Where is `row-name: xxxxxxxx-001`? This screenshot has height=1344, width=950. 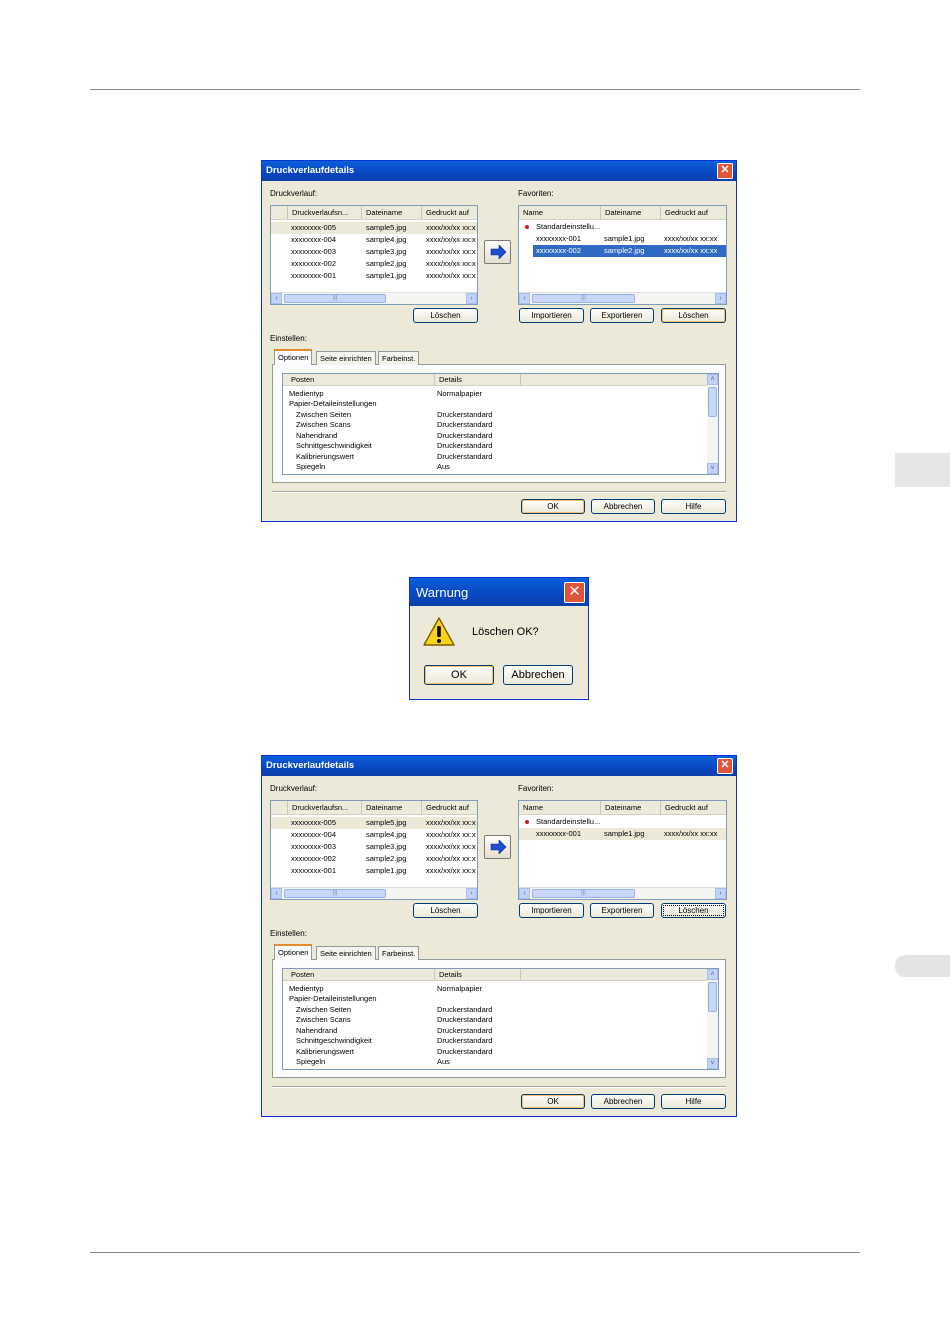 row-name: xxxxxxxx-001 is located at coordinates (314, 870).